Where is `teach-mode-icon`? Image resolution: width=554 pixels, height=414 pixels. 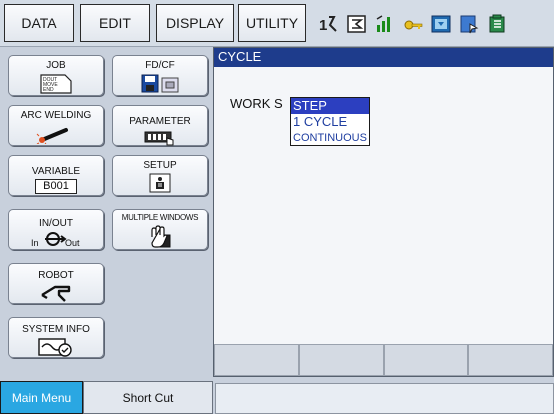
teach-mode-icon is located at coordinates (441, 24).